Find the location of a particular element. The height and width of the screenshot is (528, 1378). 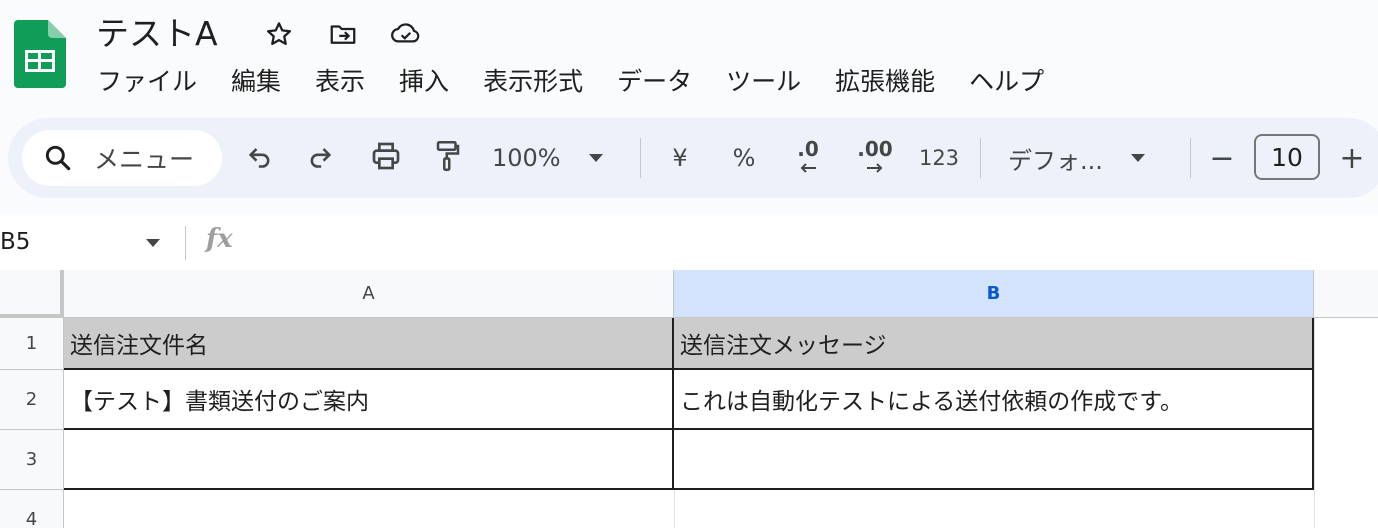

number-format-label: 123 is located at coordinates (939, 158).